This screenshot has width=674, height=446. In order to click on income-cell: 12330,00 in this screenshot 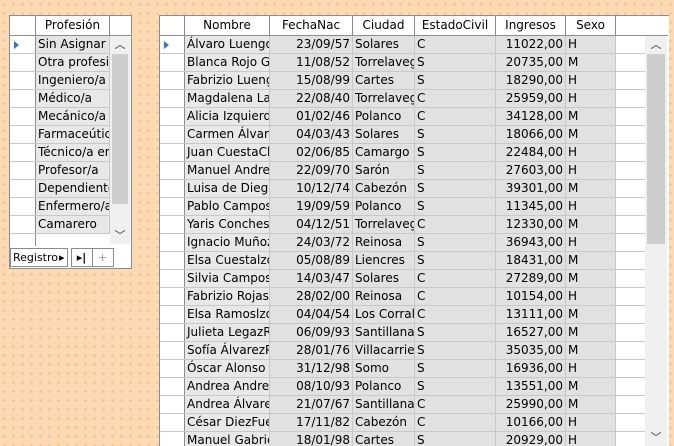, I will do `click(531, 224)`.